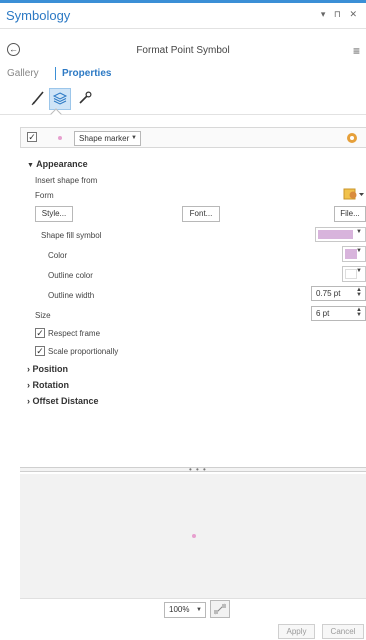 The height and width of the screenshot is (640, 366). Describe the element at coordinates (40, 351) in the screenshot. I see `scale-proportionally-checkbox: ✓` at that location.